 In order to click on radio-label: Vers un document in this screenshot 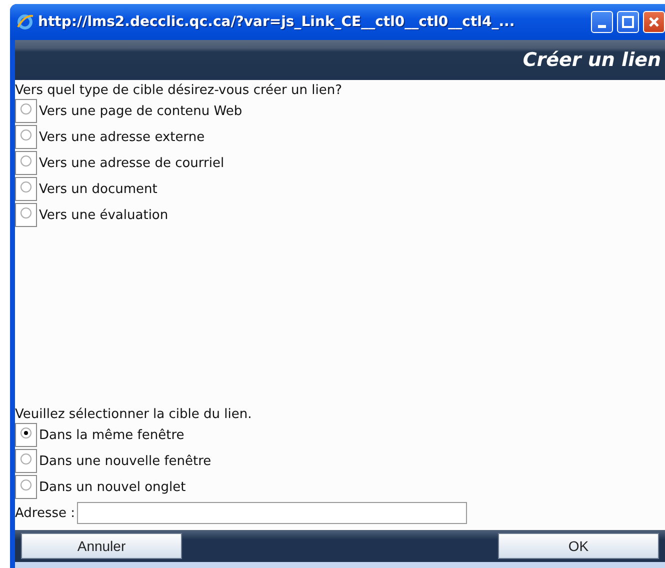, I will do `click(98, 189)`.